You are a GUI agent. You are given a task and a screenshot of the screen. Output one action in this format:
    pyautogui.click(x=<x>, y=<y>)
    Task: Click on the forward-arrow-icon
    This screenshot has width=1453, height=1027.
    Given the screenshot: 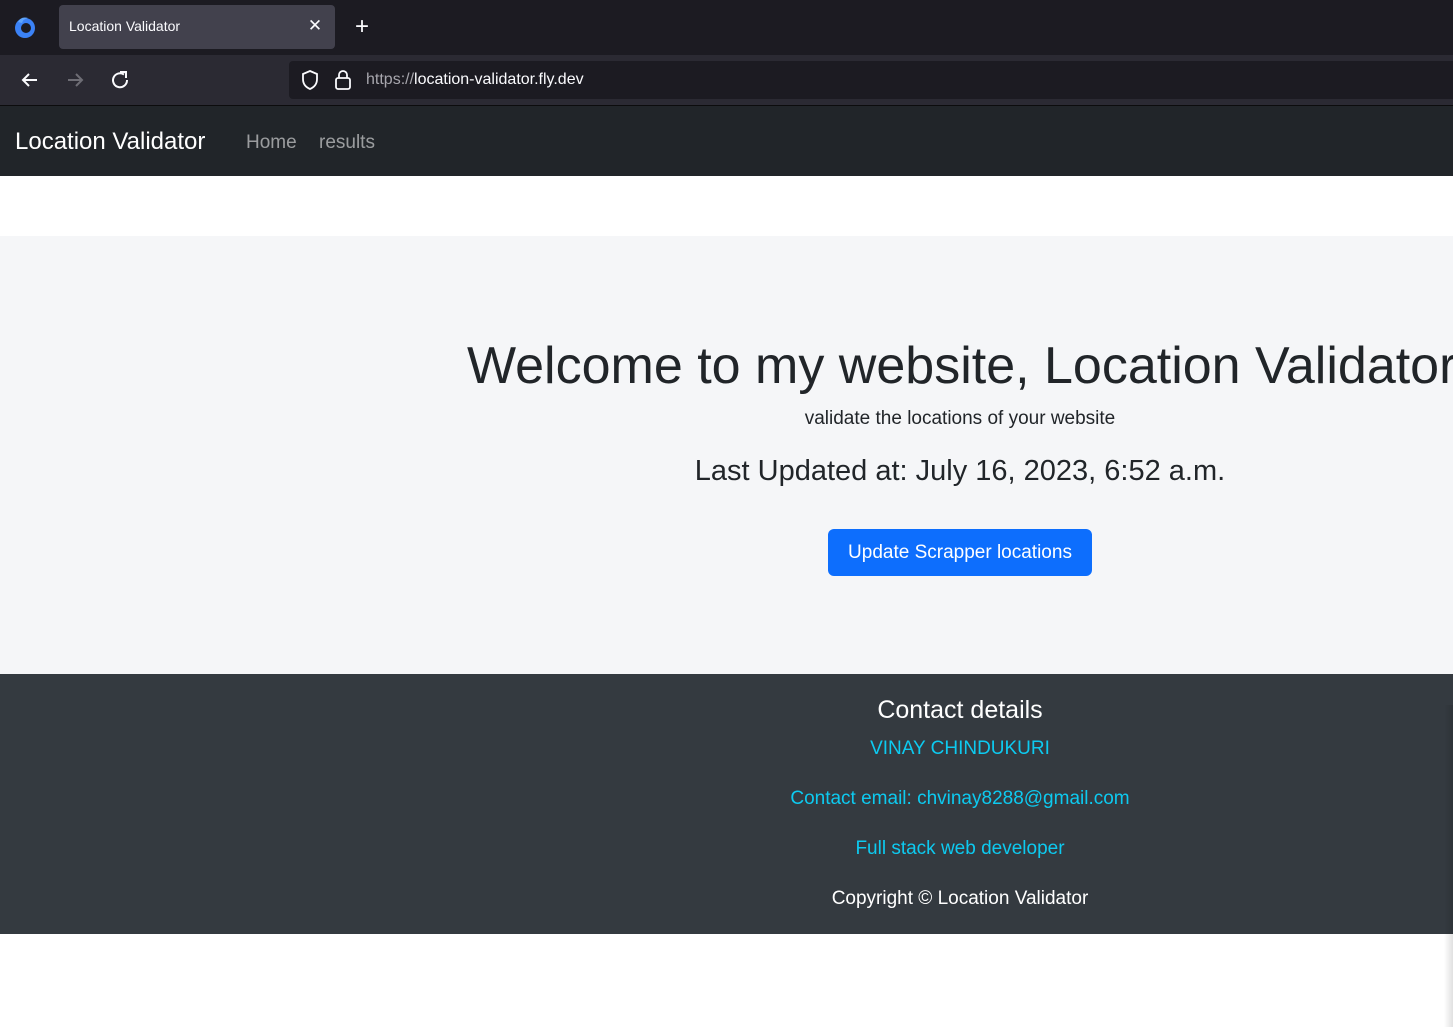 What is the action you would take?
    pyautogui.click(x=75, y=80)
    